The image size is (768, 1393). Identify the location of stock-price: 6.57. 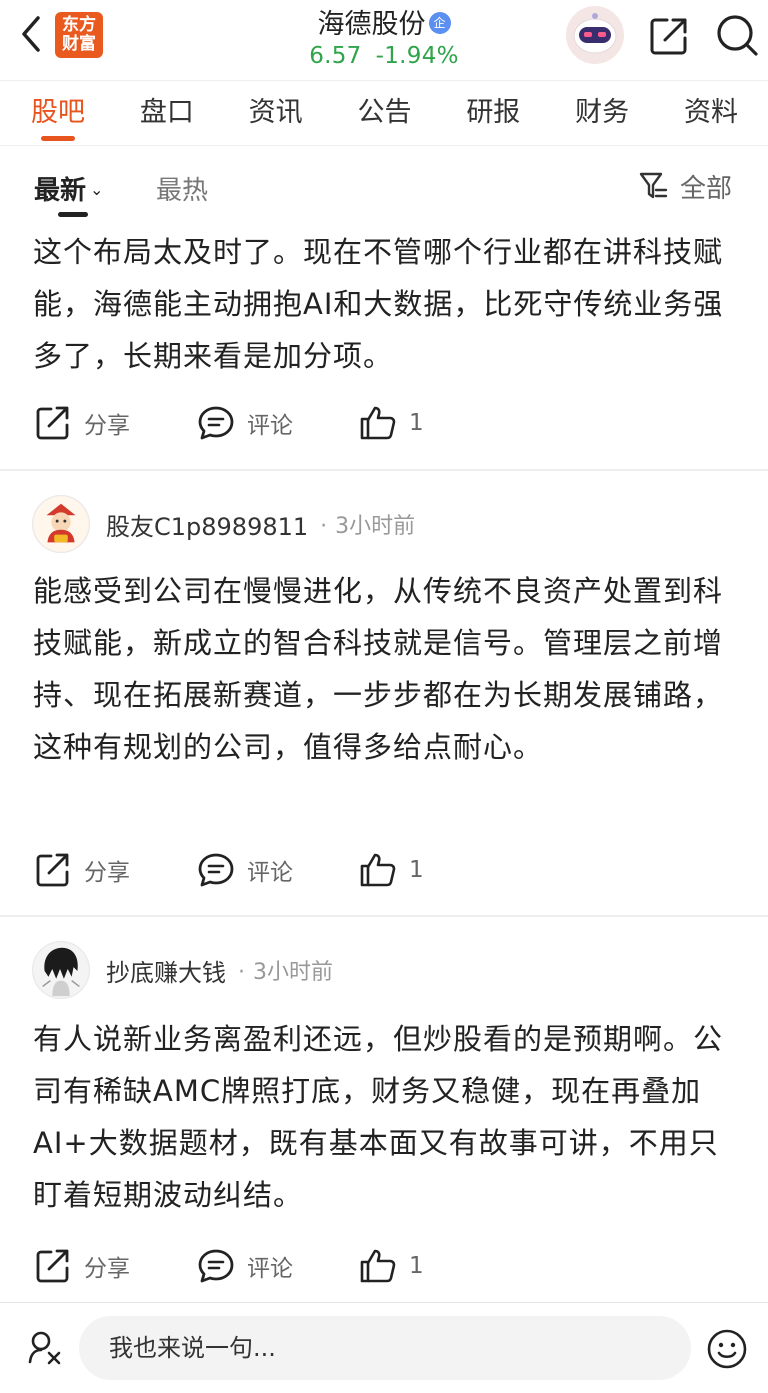
(335, 56).